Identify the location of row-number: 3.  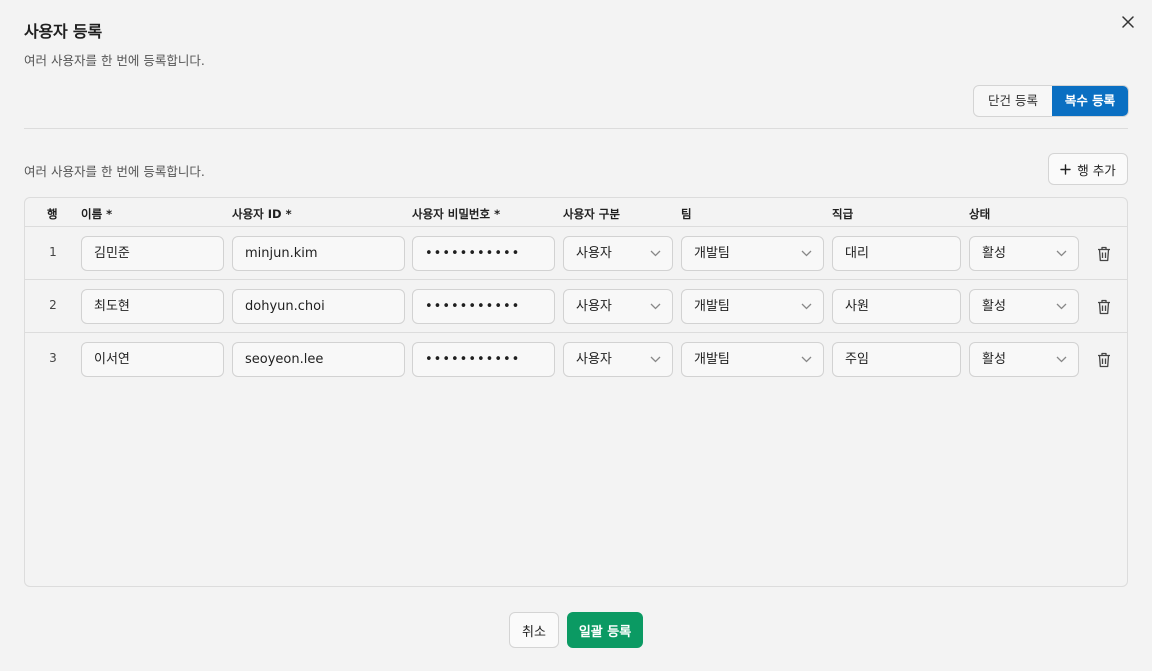
(53, 358).